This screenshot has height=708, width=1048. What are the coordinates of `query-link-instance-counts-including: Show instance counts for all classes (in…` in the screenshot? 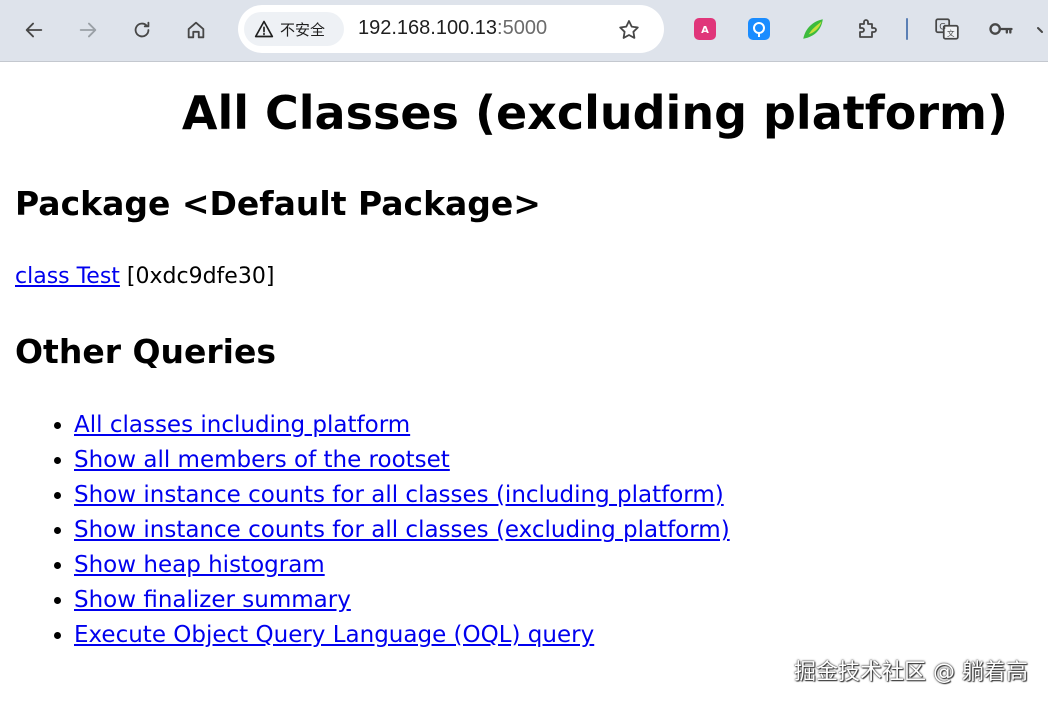 It's located at (399, 495).